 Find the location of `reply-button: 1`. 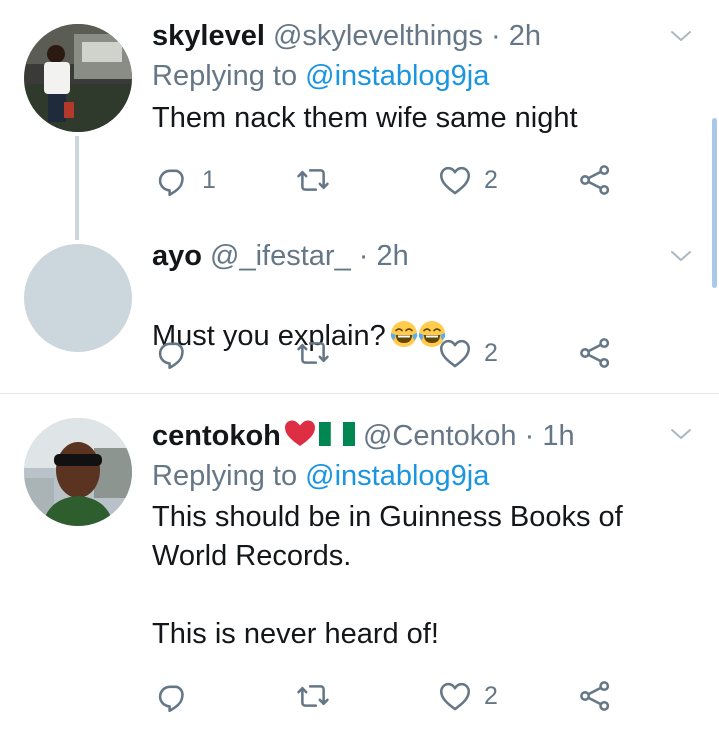

reply-button: 1 is located at coordinates (186, 180).